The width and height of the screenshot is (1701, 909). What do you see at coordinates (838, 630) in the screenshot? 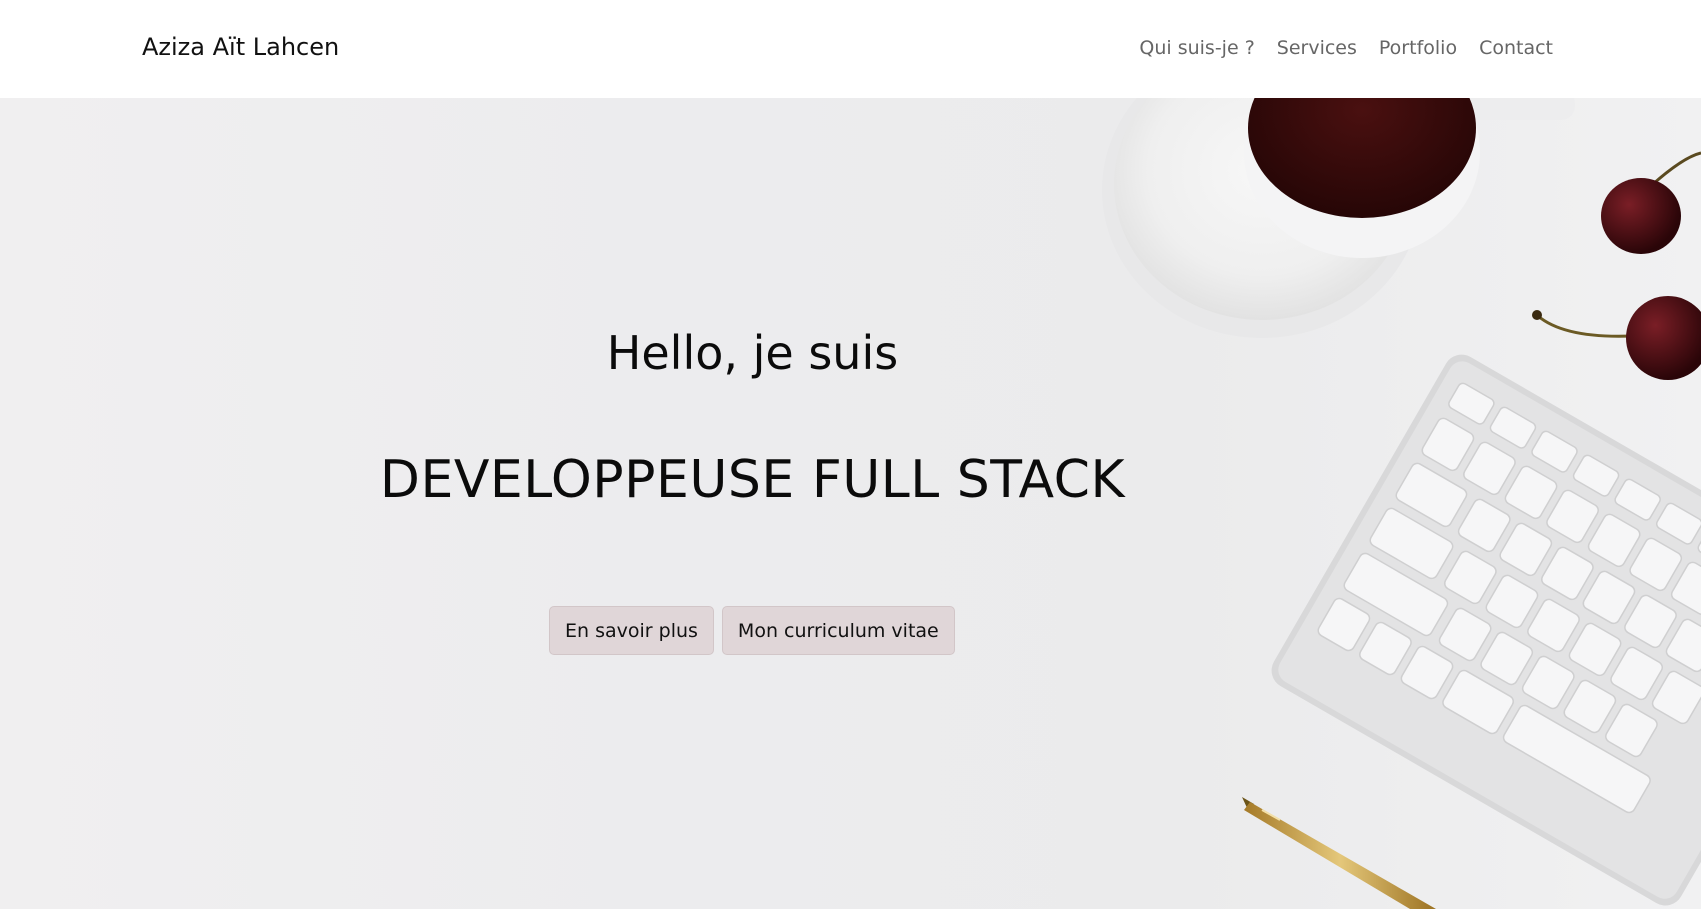
I see `resume-button: Mon curriculum vitae` at bounding box center [838, 630].